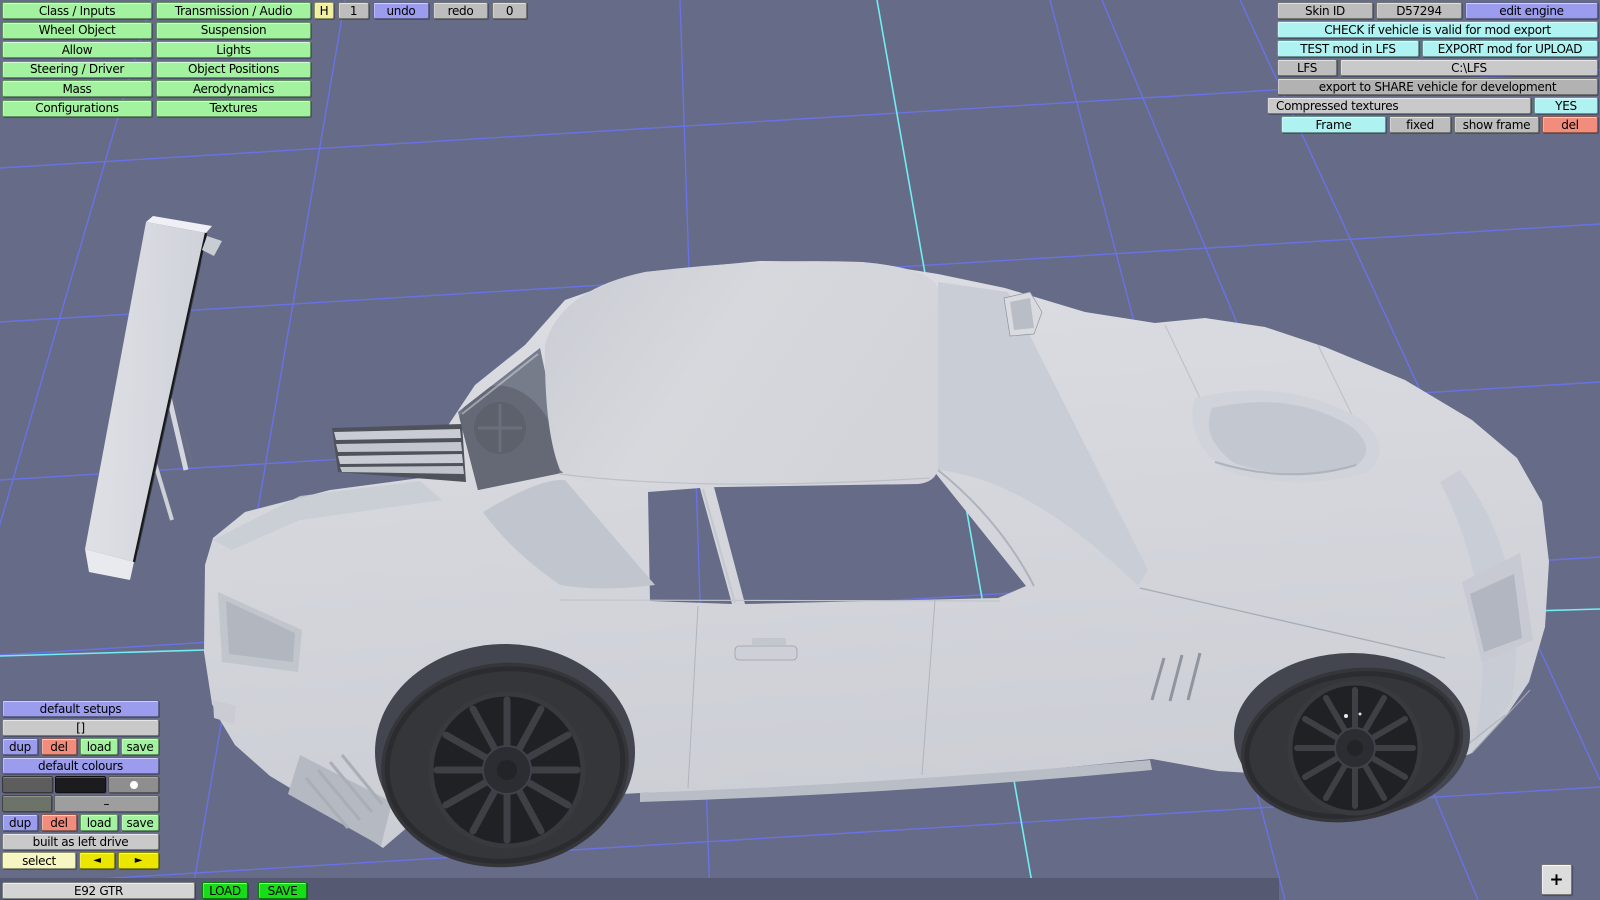  I want to click on prev-arrow-button: ◄, so click(97, 860).